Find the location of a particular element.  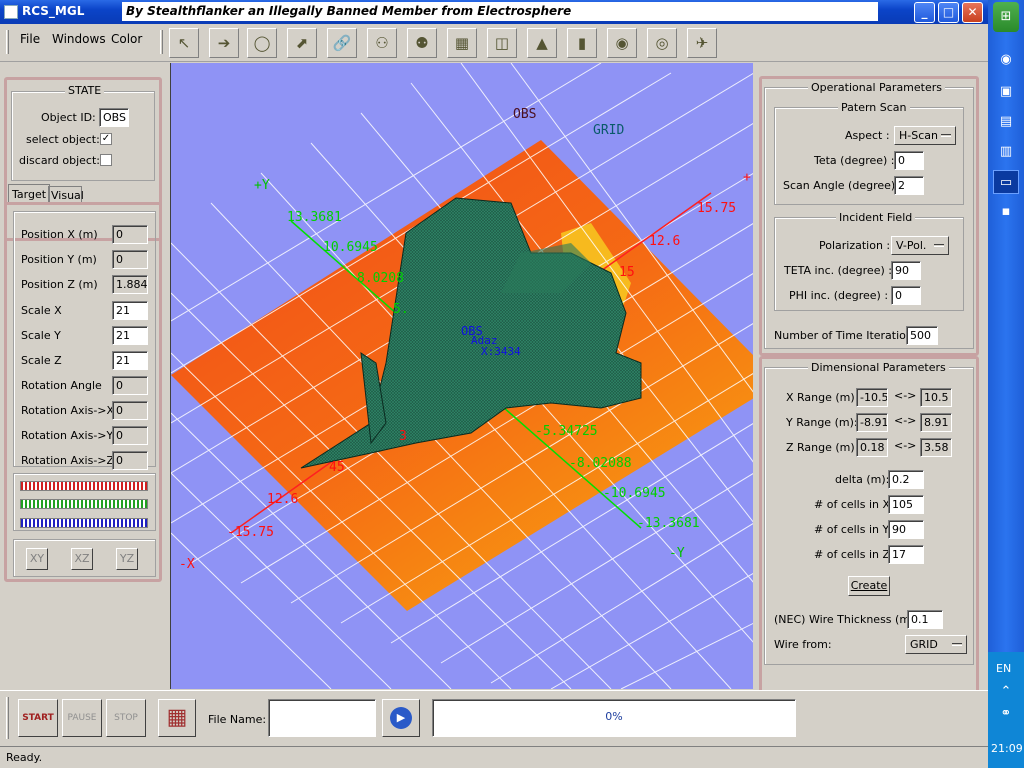

yz-plane-button: YZ is located at coordinates (127, 559).